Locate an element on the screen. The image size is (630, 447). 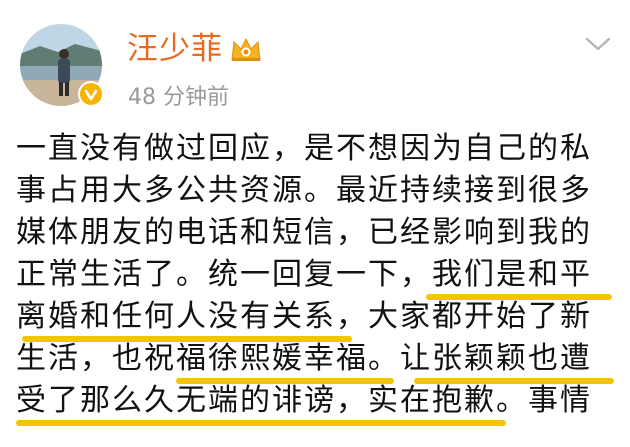
post-text-line: 媒体朋友的电话和短信，已经影响到我的 is located at coordinates (304, 232).